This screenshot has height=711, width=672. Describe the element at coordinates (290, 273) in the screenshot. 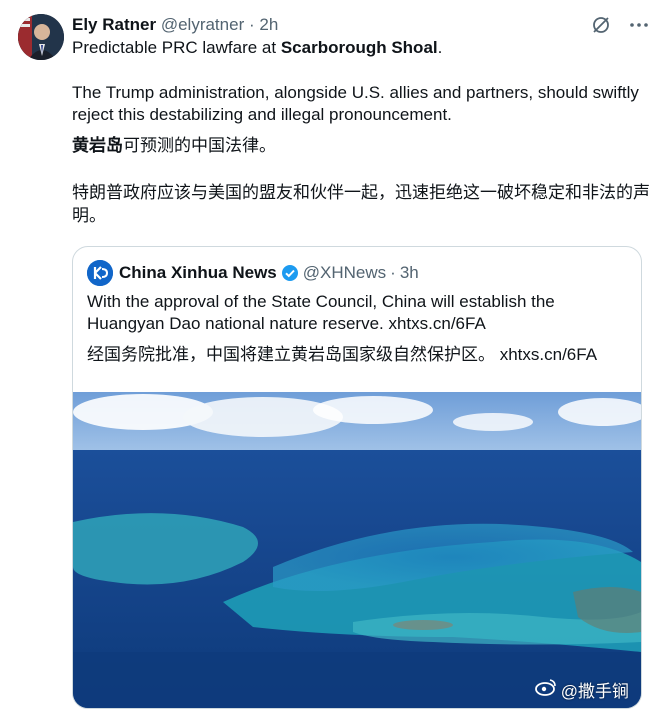

I see `verified-badge-icon` at that location.